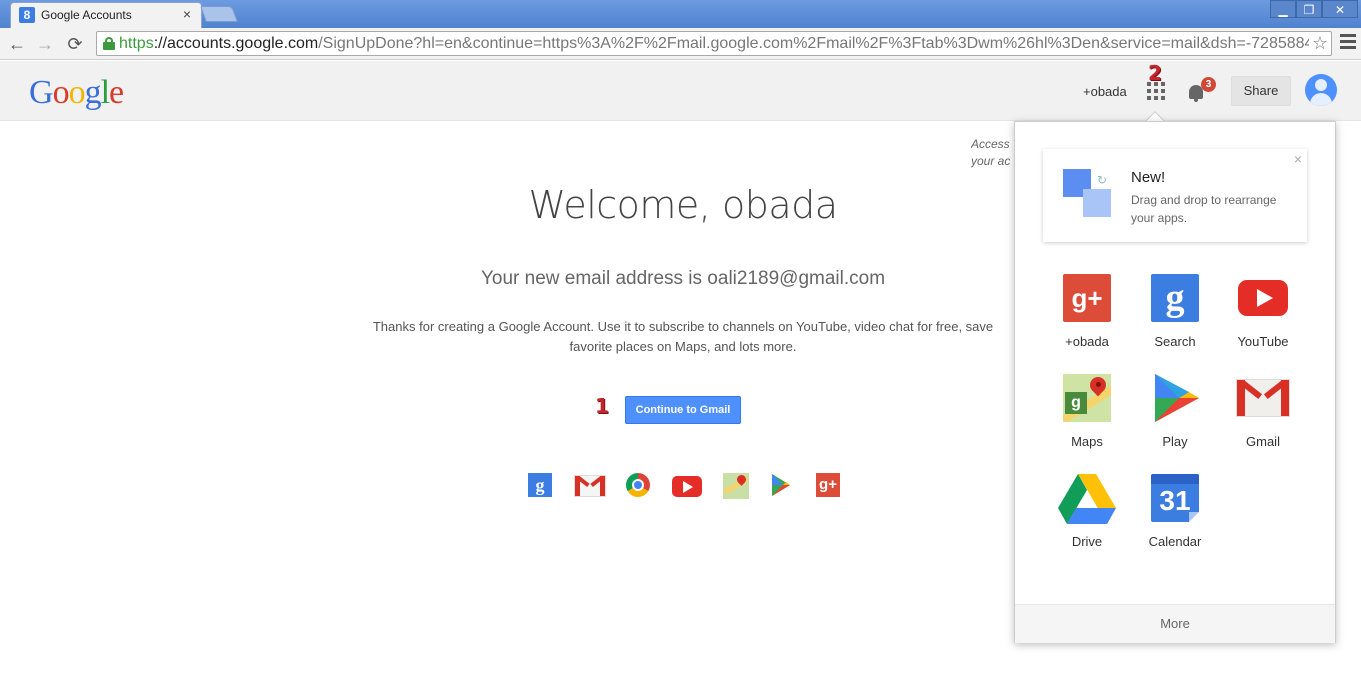 This screenshot has width=1361, height=676. Describe the element at coordinates (1298, 159) in the screenshot. I see `close-icon: ×` at that location.